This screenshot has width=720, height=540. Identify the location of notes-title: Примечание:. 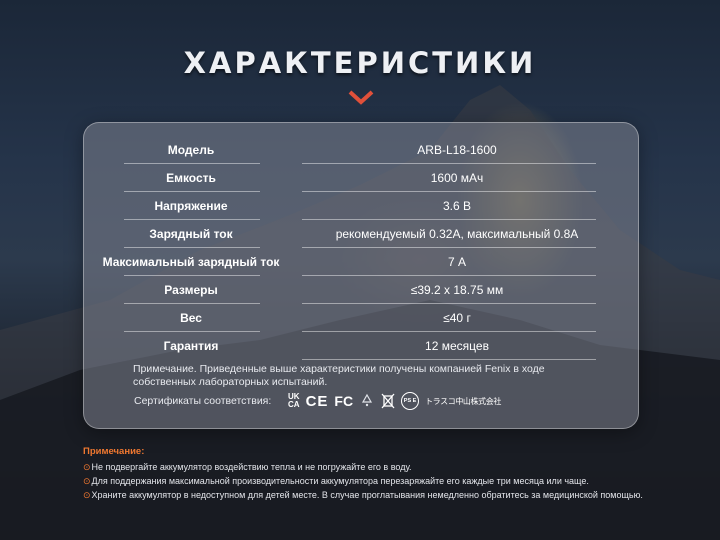
(114, 451).